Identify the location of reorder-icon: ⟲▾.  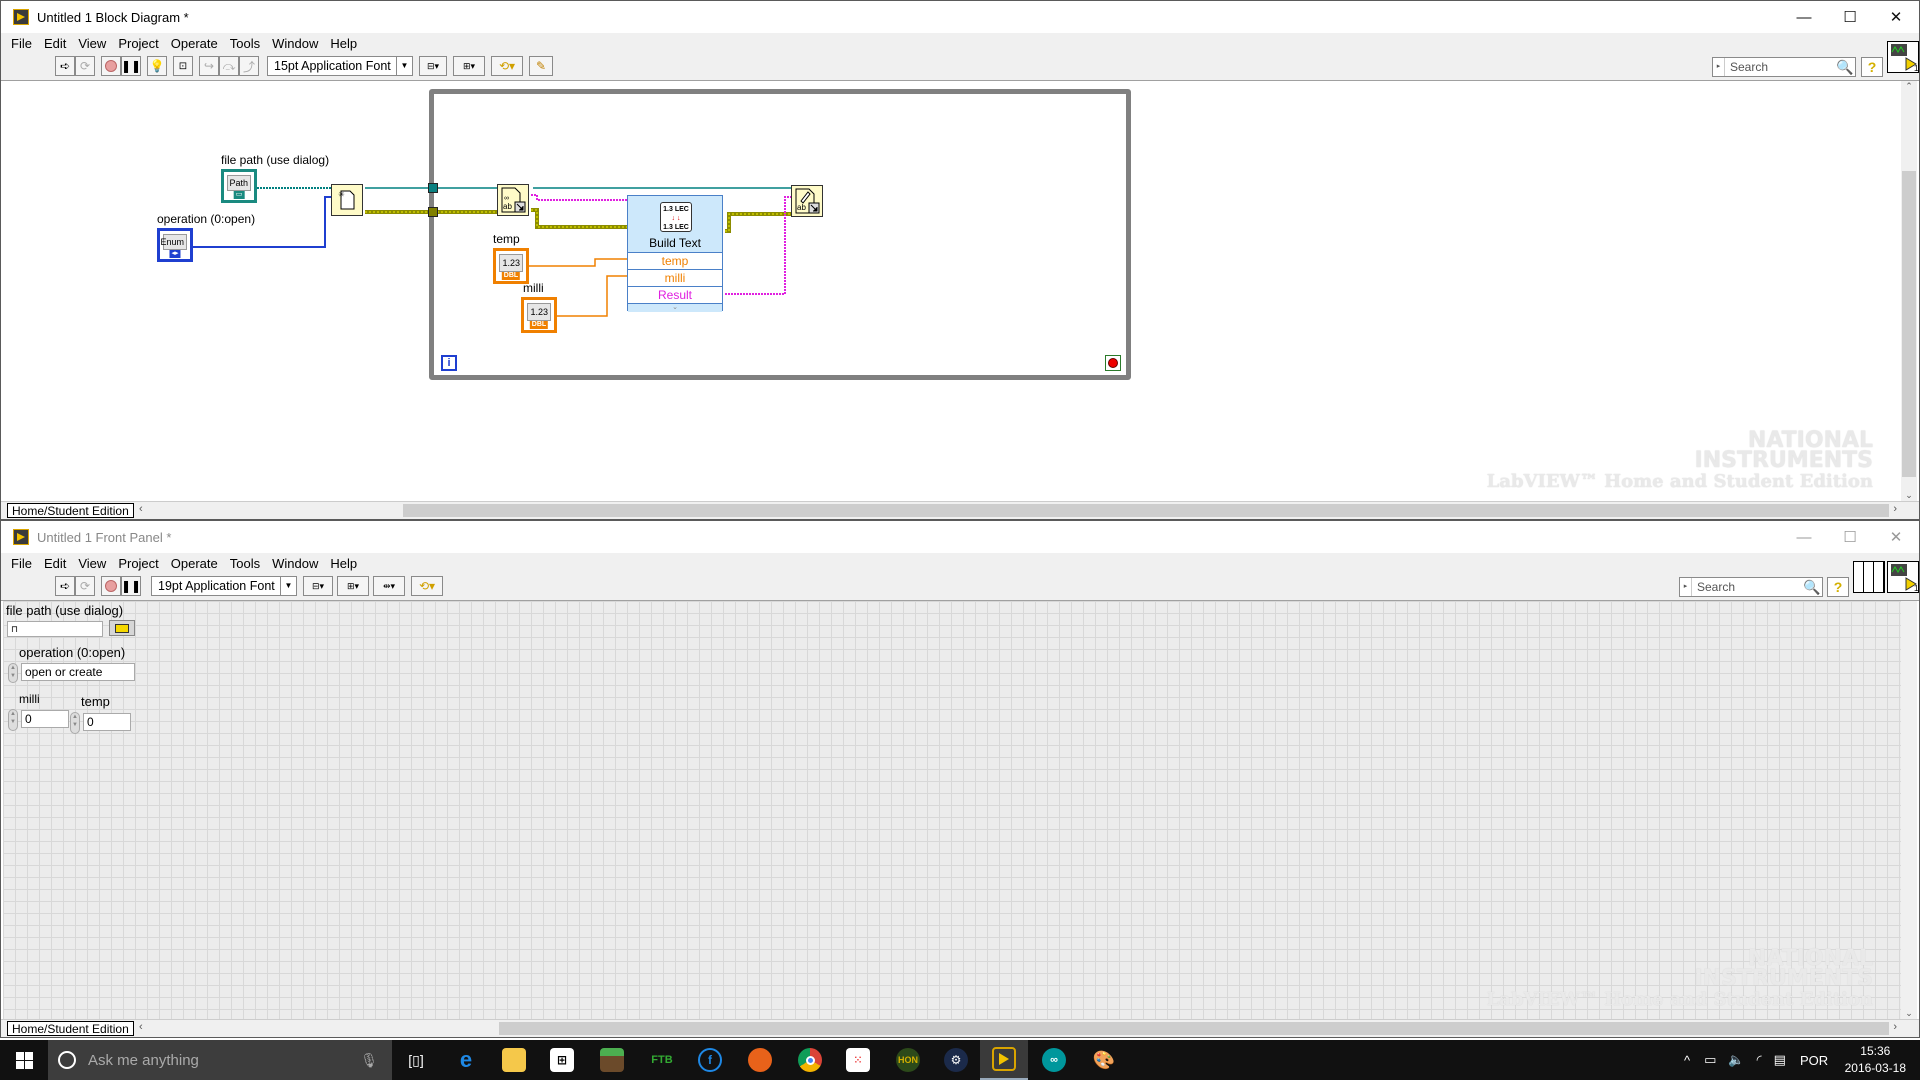
(427, 586).